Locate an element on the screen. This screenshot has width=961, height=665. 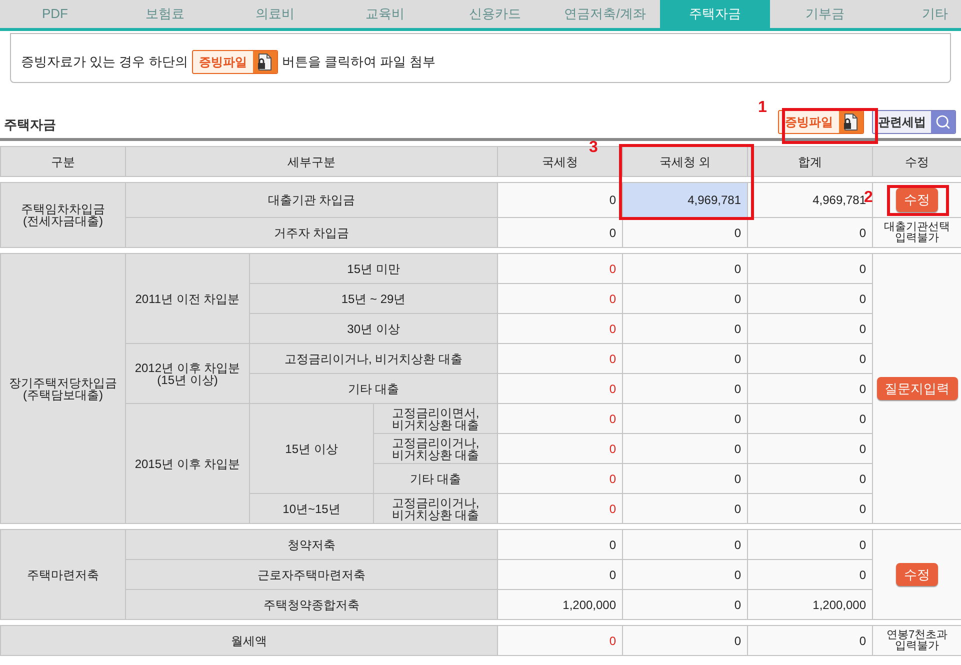
category-tab: 기타 is located at coordinates (920, 14).